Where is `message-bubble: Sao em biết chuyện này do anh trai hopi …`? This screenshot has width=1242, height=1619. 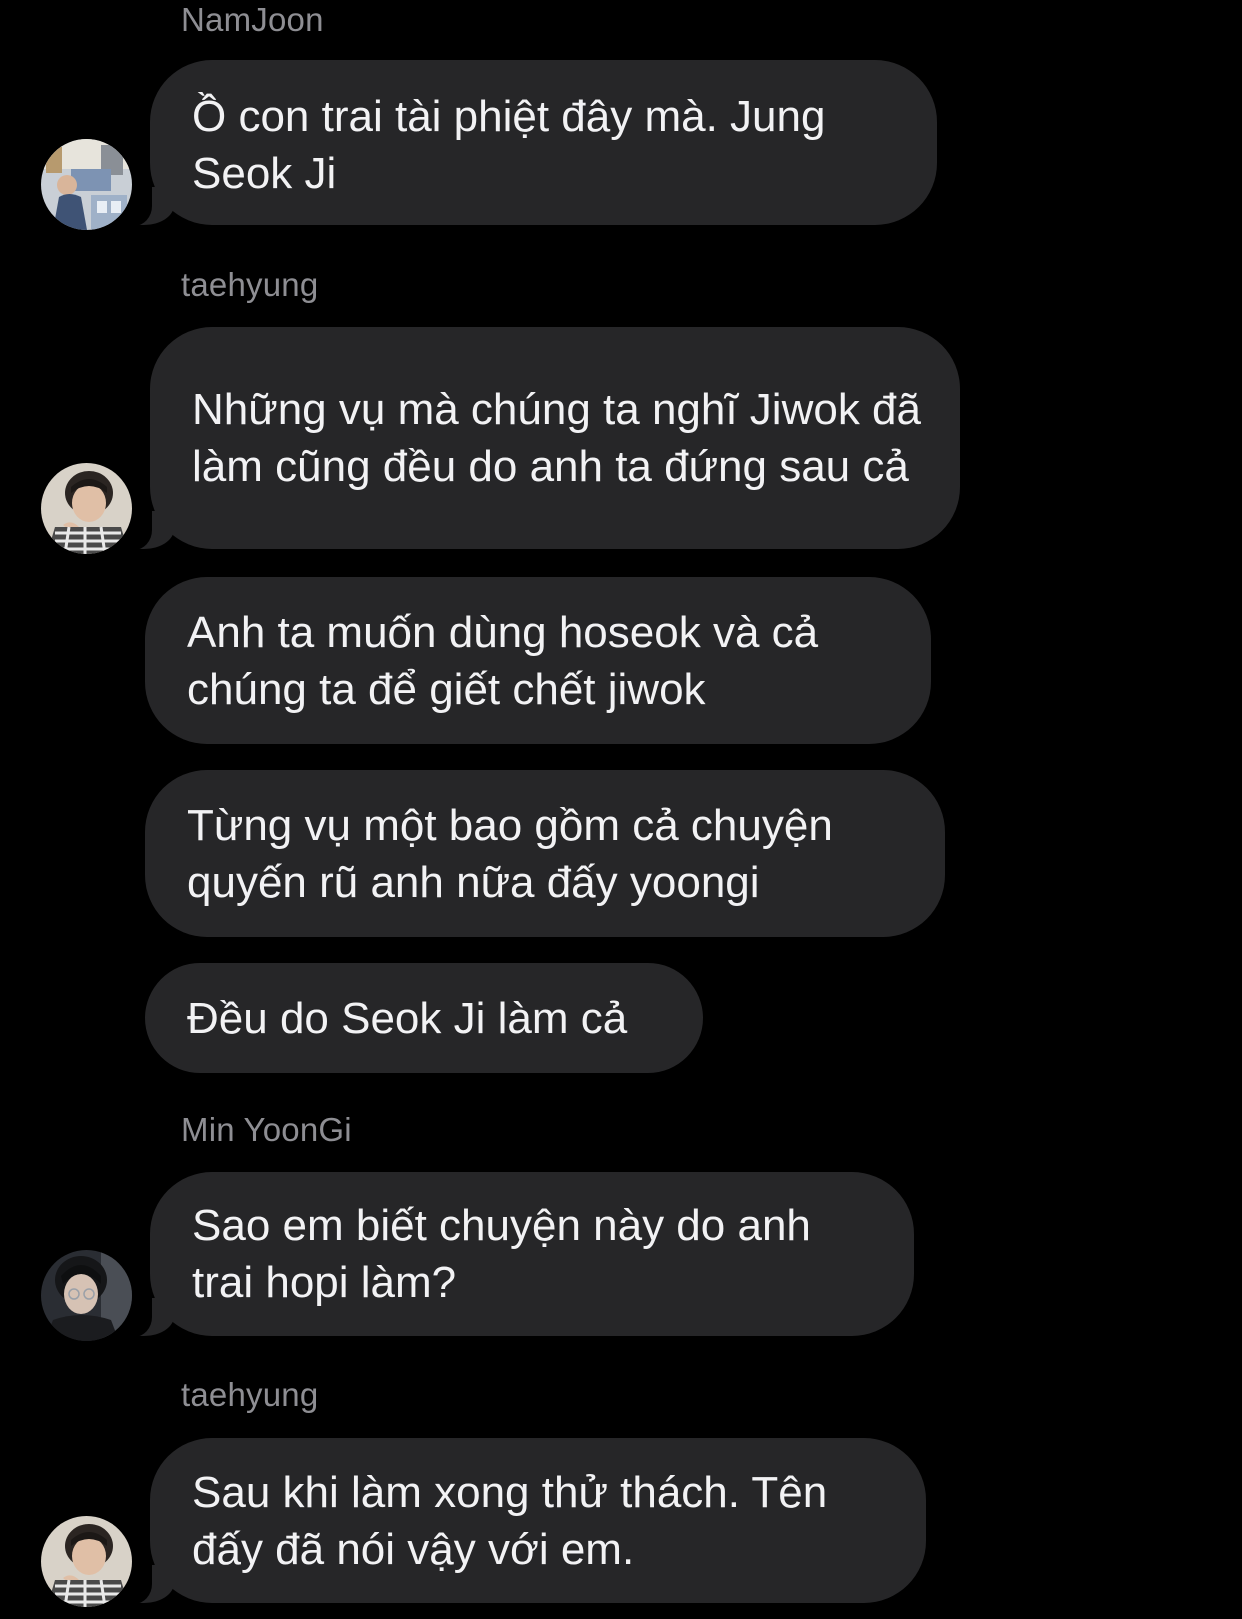
message-bubble: Sao em biết chuyện này do anh trai hopi … is located at coordinates (519, 1254).